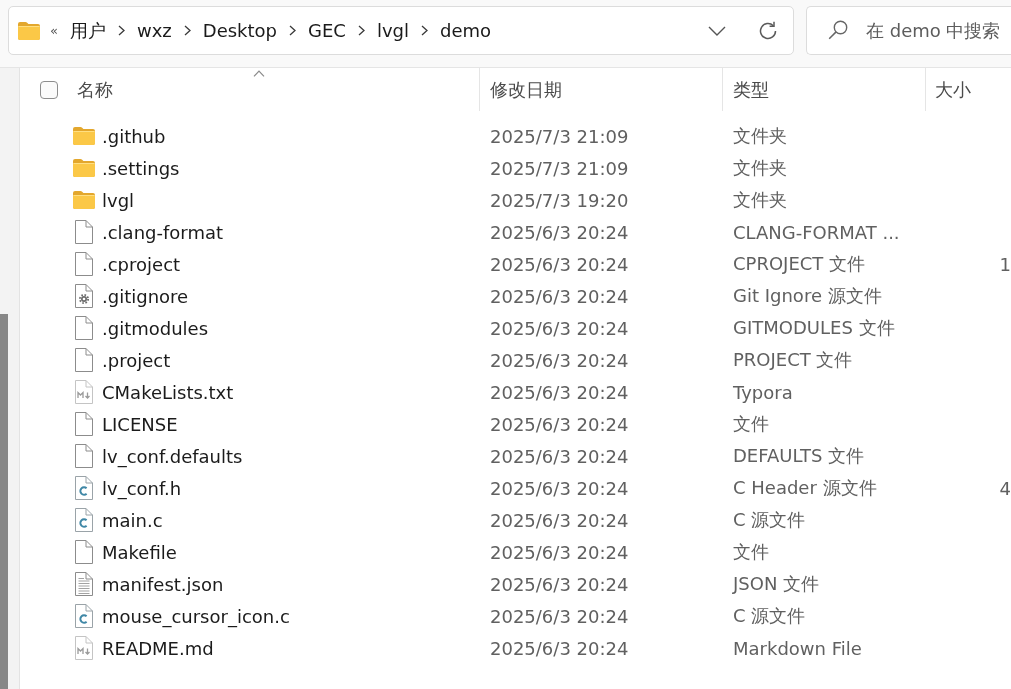 Image resolution: width=1011 pixels, height=689 pixels. What do you see at coordinates (327, 30) in the screenshot?
I see `breadcrumb: GEC` at bounding box center [327, 30].